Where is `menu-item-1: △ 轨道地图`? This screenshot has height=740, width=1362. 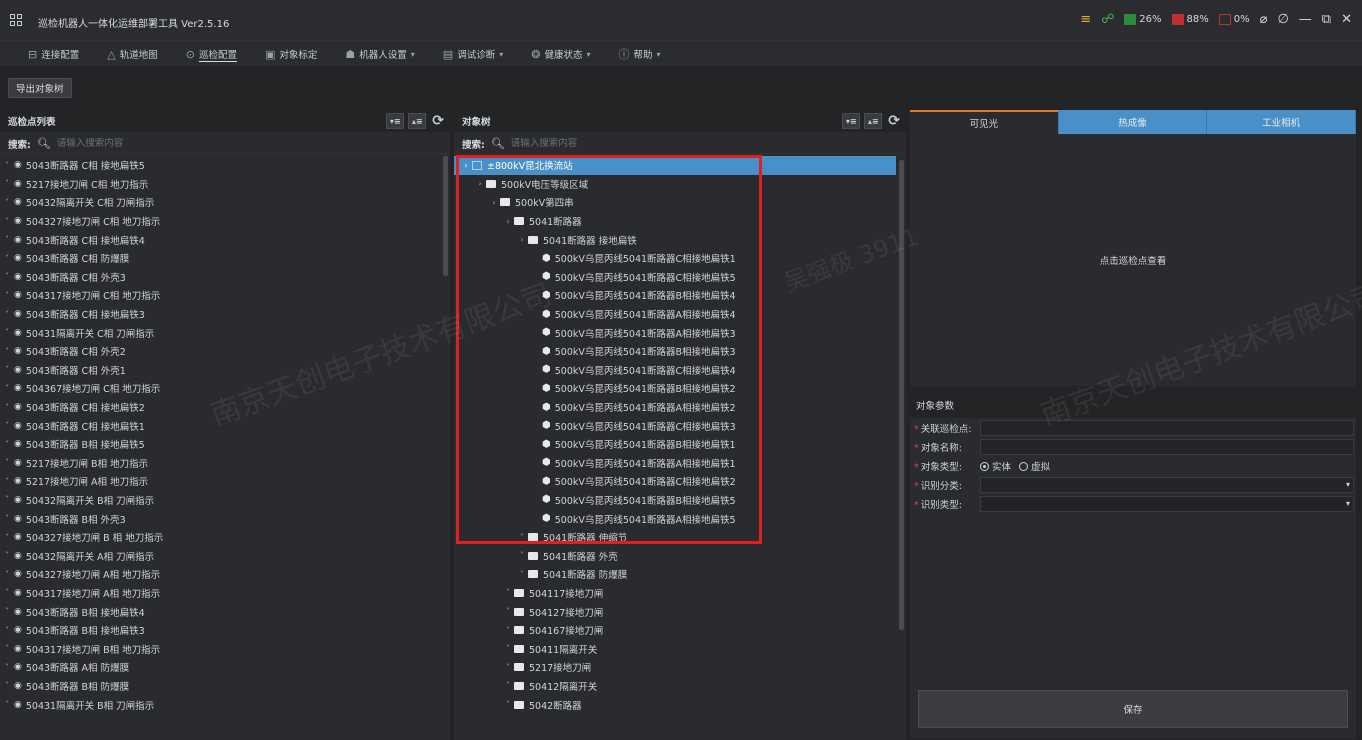
menu-item-1: △ 轨道地图 is located at coordinates (132, 54).